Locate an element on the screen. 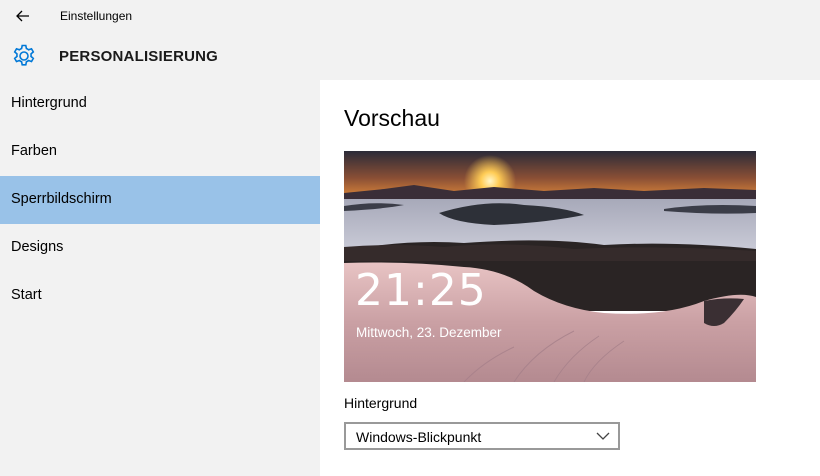  page-title: PERSONALISIERUNG is located at coordinates (139, 56).